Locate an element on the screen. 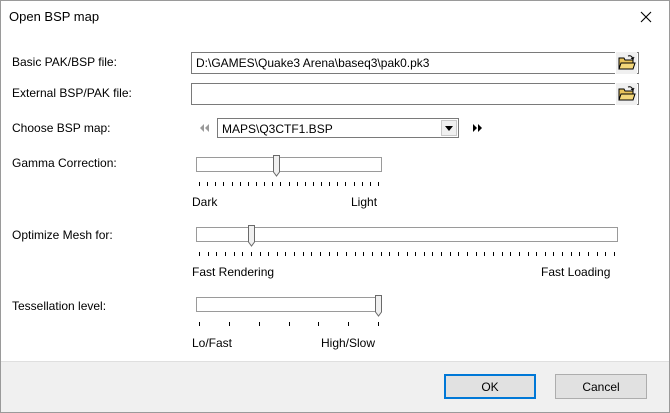 Image resolution: width=670 pixels, height=413 pixels. optimize-slider-thumb is located at coordinates (252, 236).